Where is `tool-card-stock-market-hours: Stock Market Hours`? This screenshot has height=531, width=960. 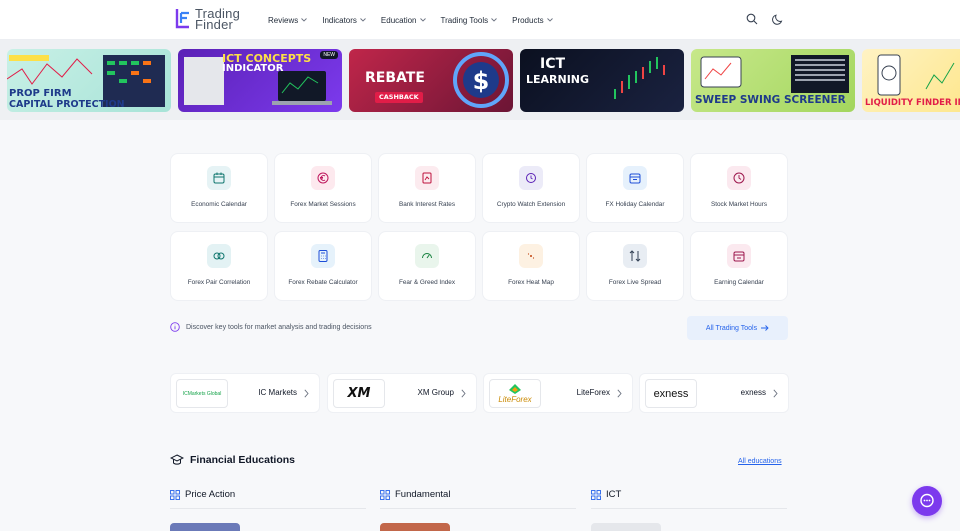 tool-card-stock-market-hours: Stock Market Hours is located at coordinates (739, 188).